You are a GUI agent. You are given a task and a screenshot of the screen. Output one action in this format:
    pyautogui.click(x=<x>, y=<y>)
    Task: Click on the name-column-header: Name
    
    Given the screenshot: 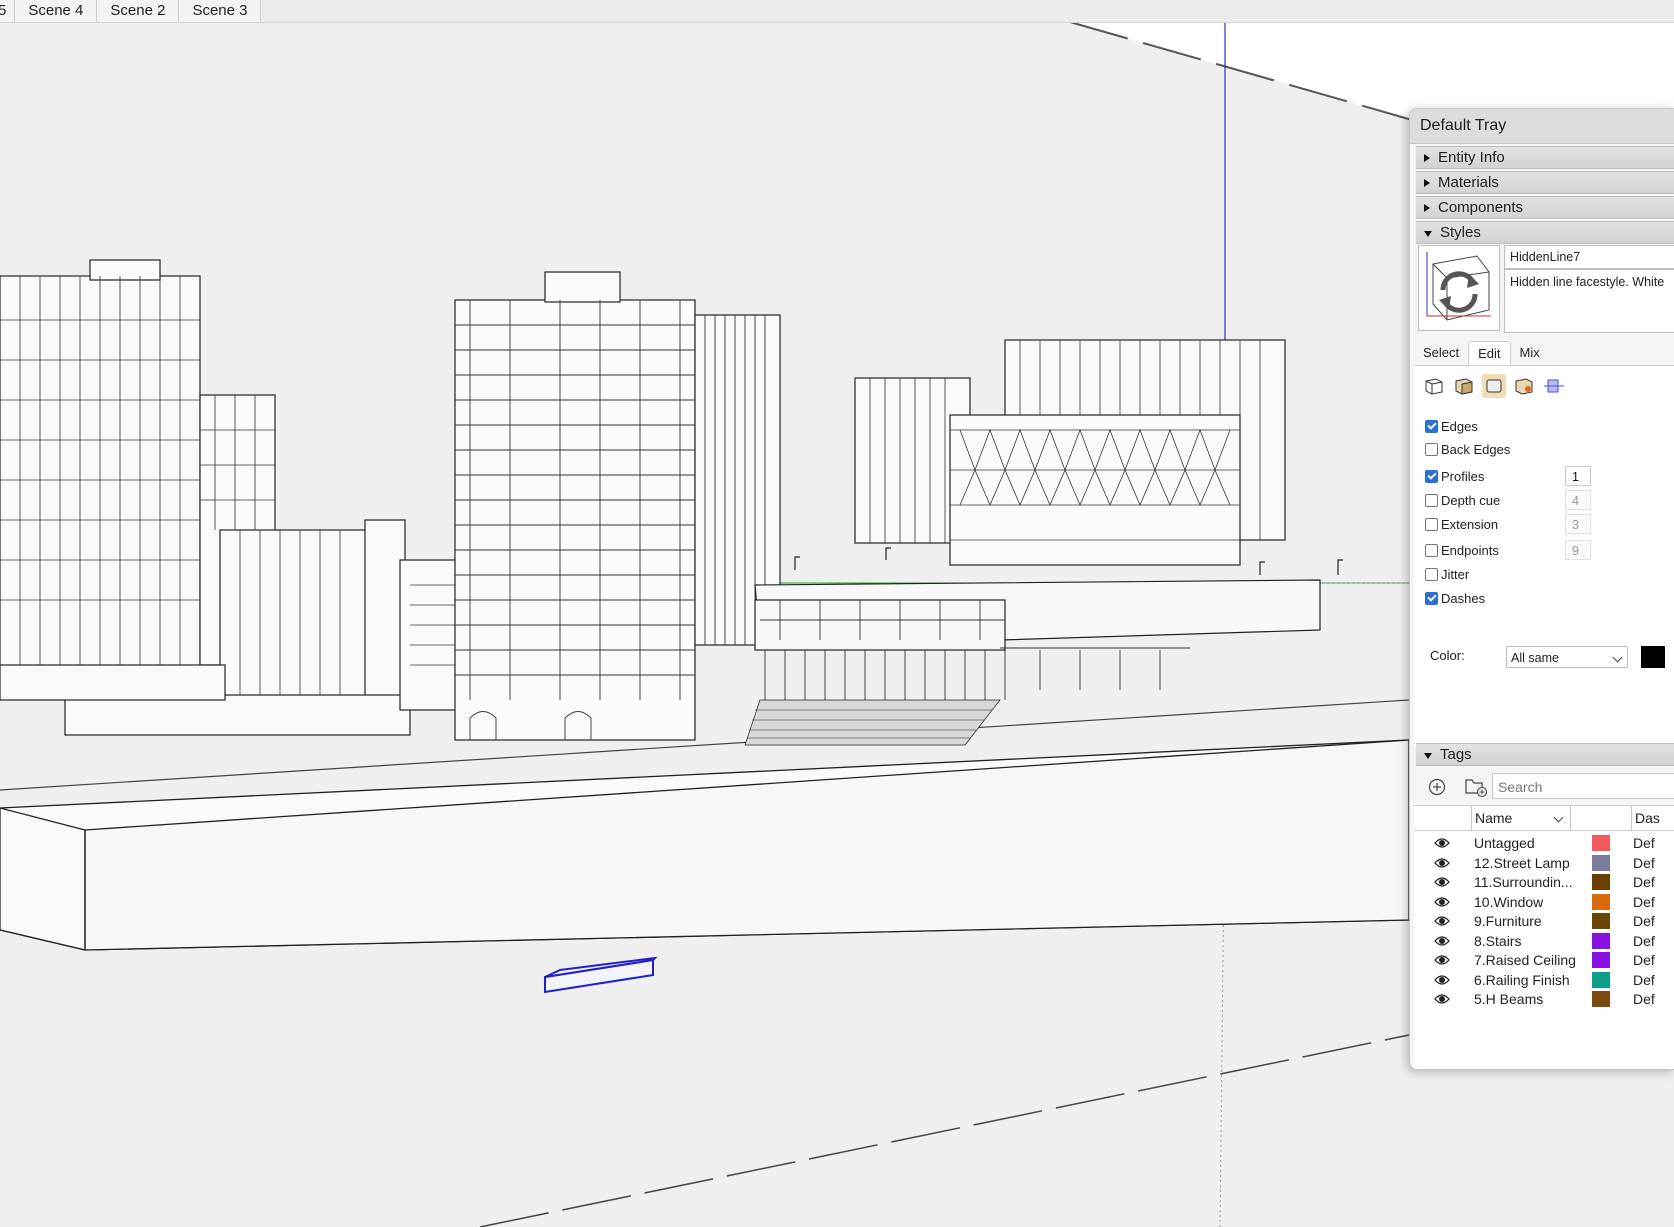 What is the action you would take?
    pyautogui.click(x=1521, y=818)
    